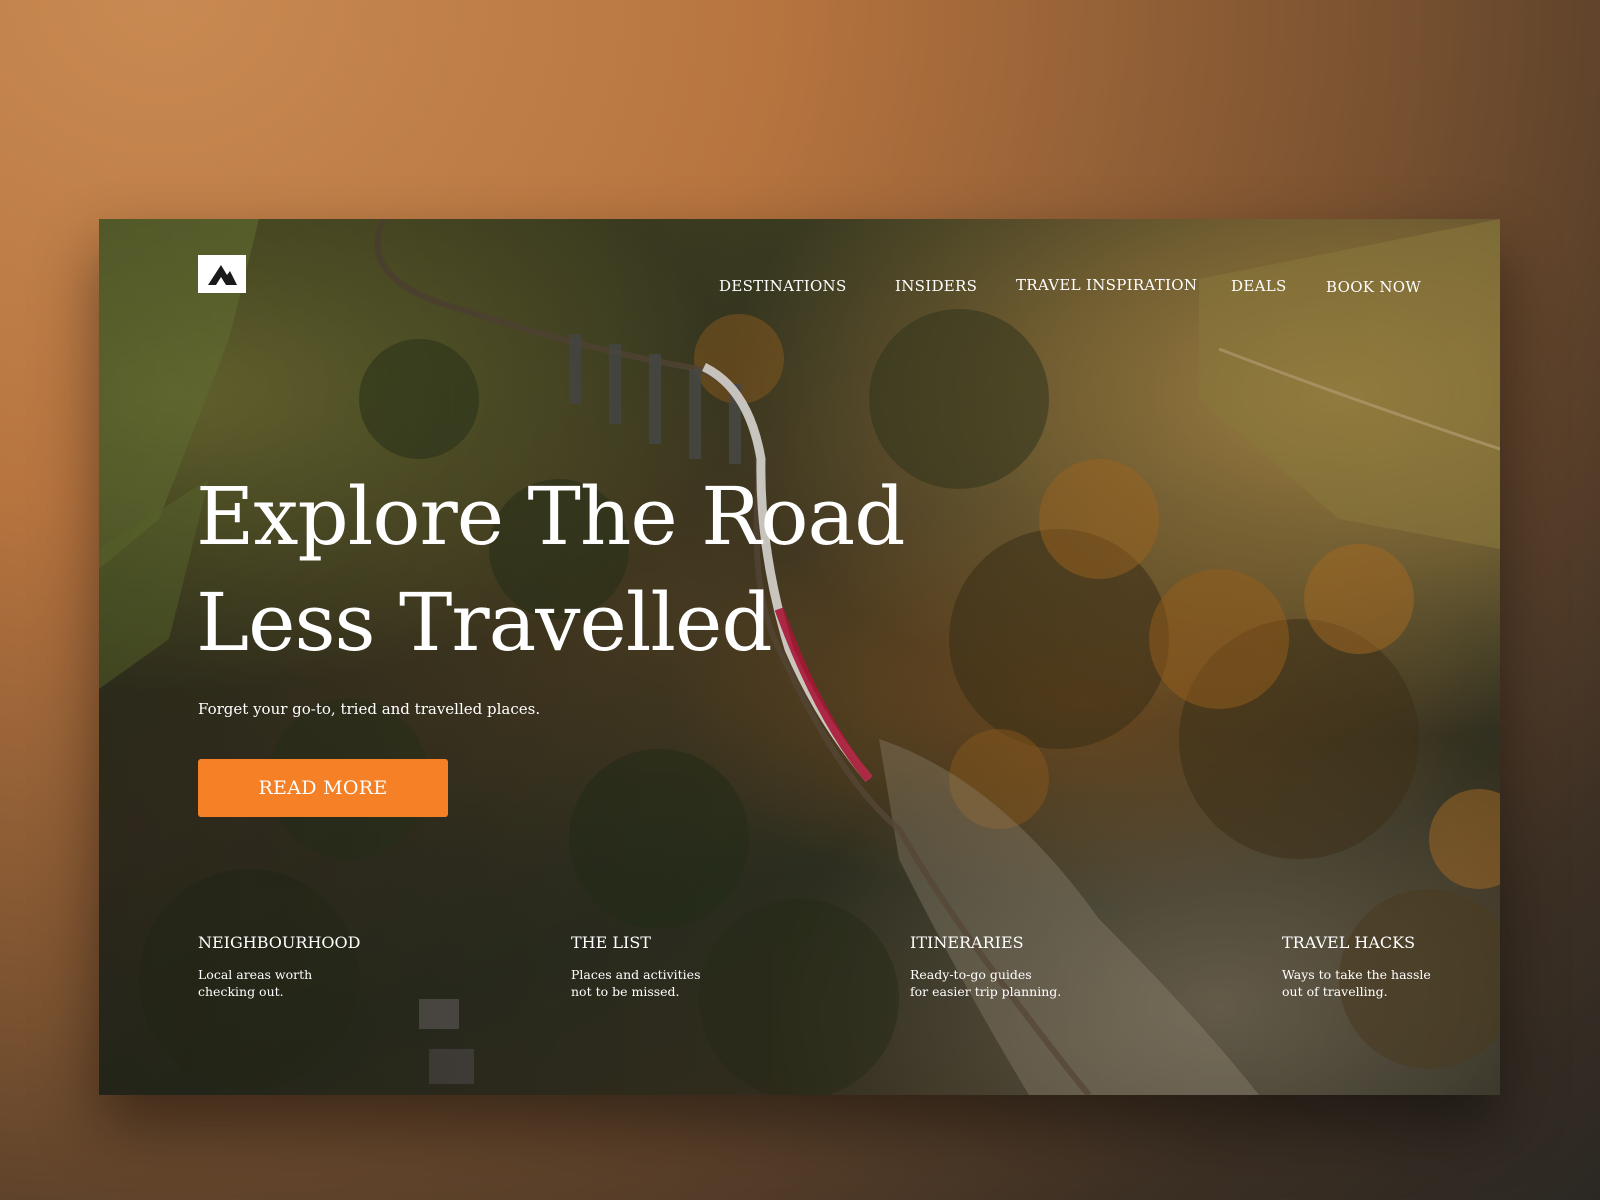  What do you see at coordinates (967, 942) in the screenshot?
I see `feature-title: ITINERARIES` at bounding box center [967, 942].